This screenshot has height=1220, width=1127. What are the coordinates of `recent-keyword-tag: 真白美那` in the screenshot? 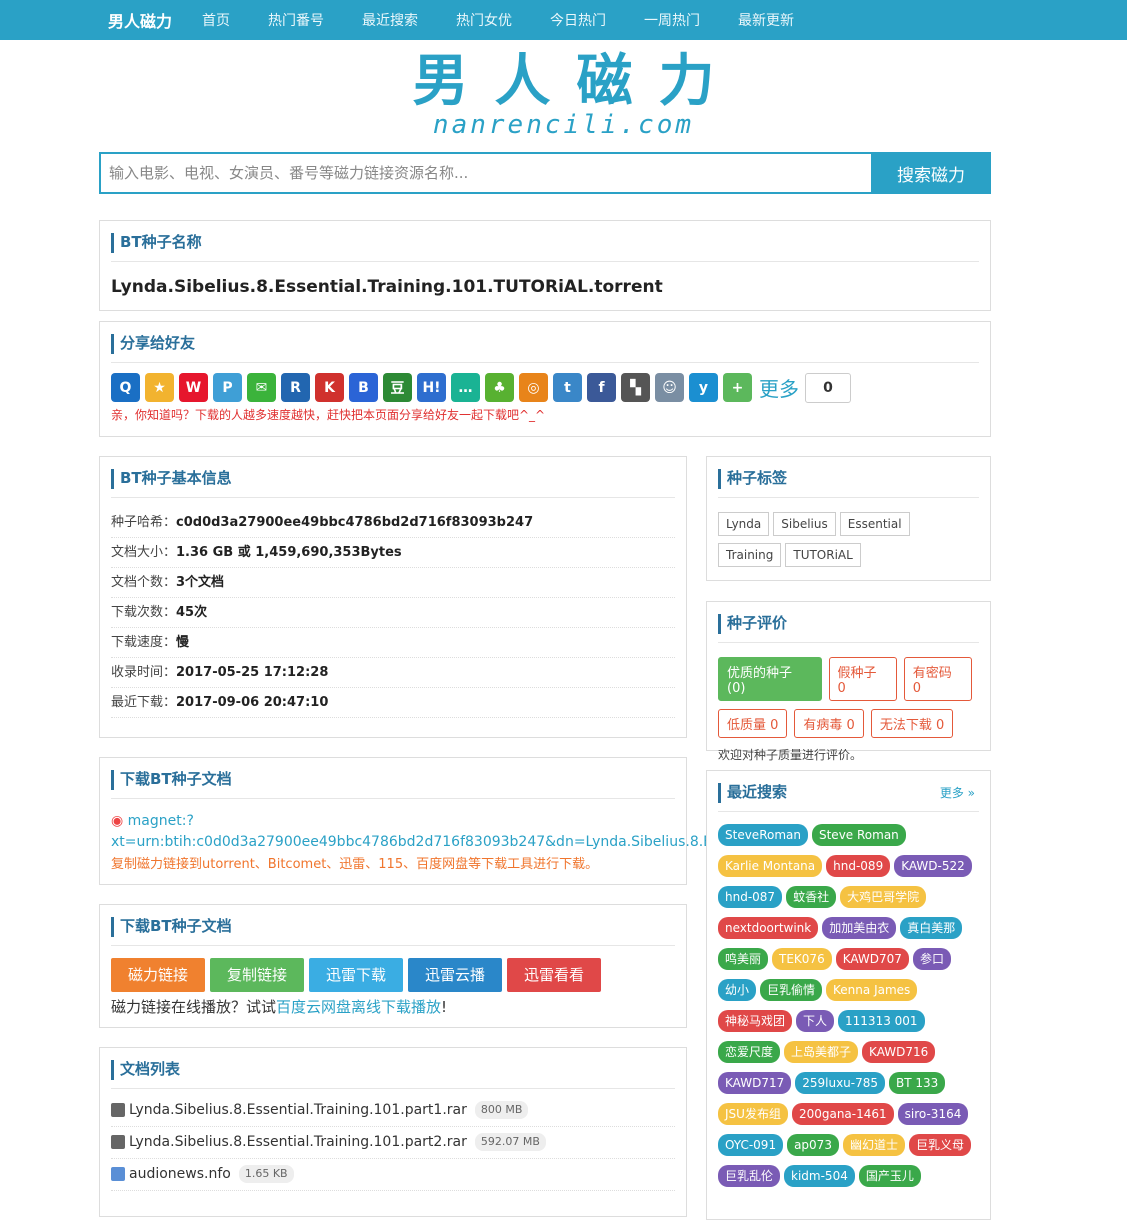 It's located at (931, 927).